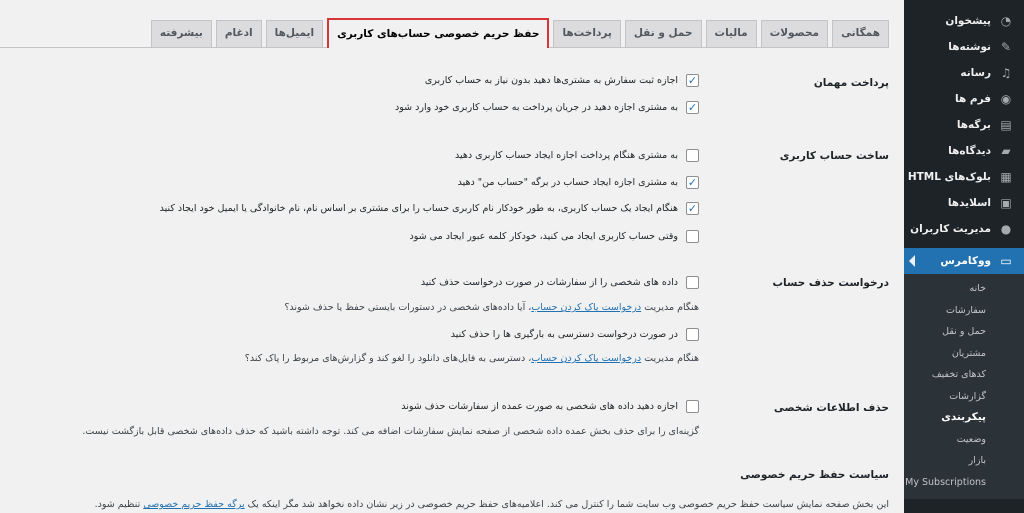 The height and width of the screenshot is (513, 1024). What do you see at coordinates (1006, 151) in the screenshot?
I see `comments-icon: ▰` at bounding box center [1006, 151].